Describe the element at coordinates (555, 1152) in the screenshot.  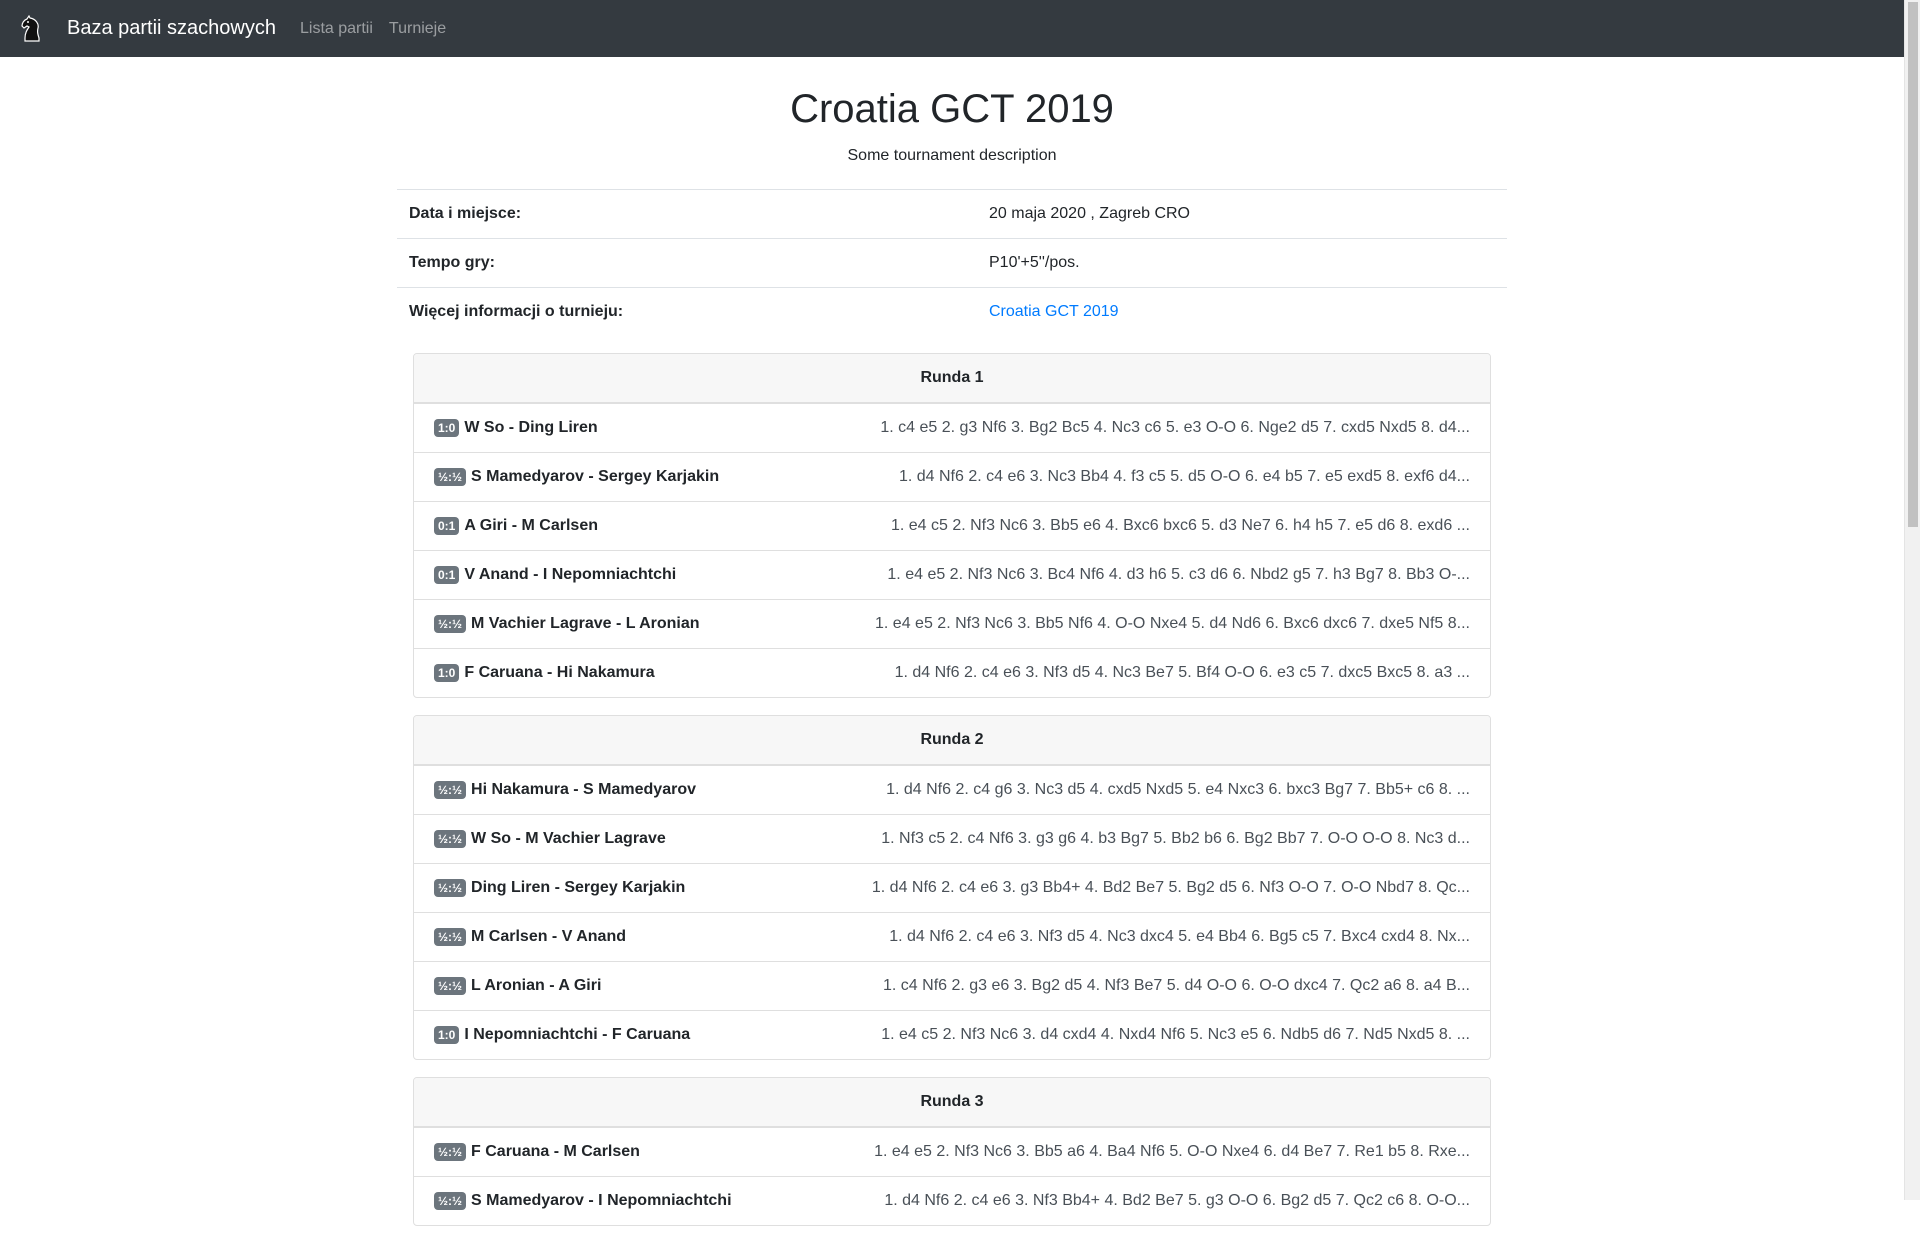
I see `game-players: F Caruana - M Carlsen` at that location.